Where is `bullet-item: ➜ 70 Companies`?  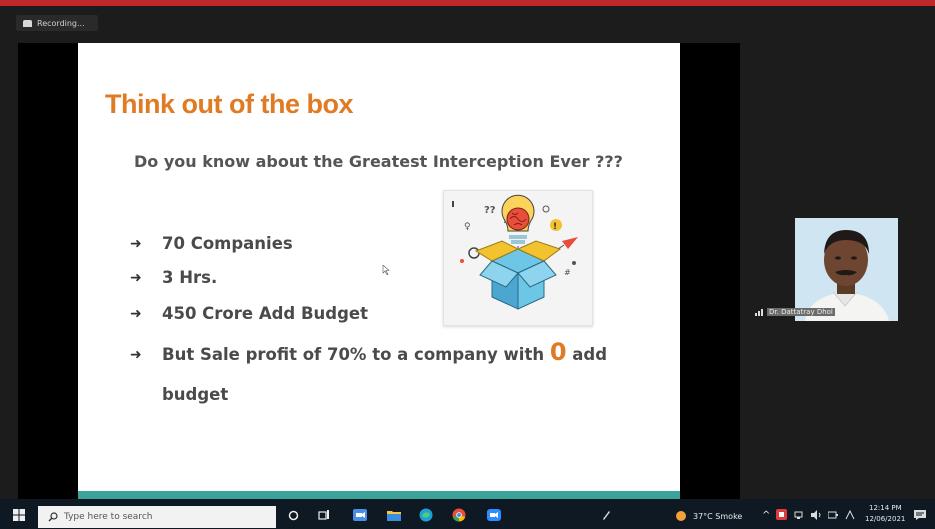
bullet-item: ➜ 70 Companies is located at coordinates (211, 243).